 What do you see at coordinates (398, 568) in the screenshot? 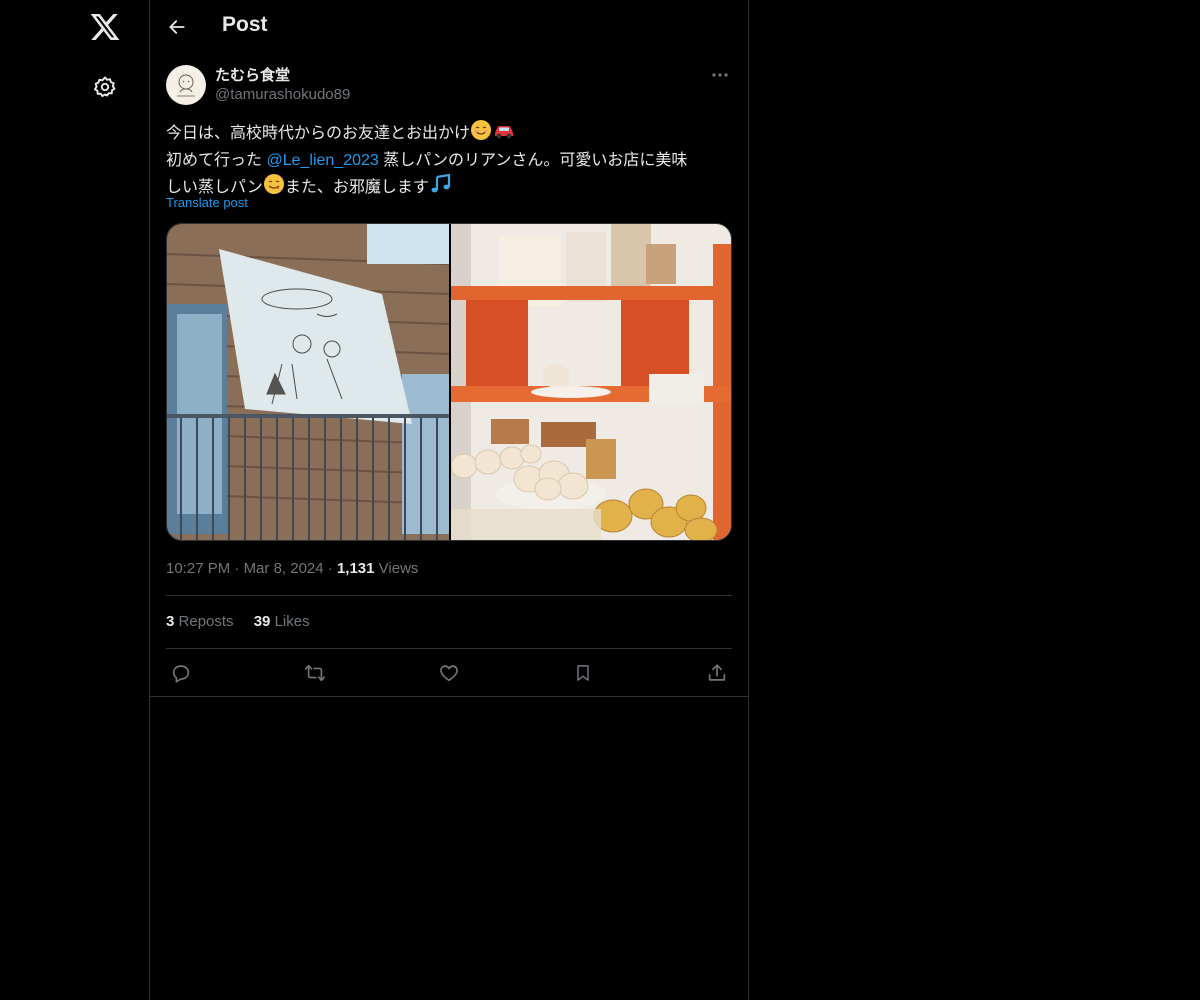
I see `views-label: Views` at bounding box center [398, 568].